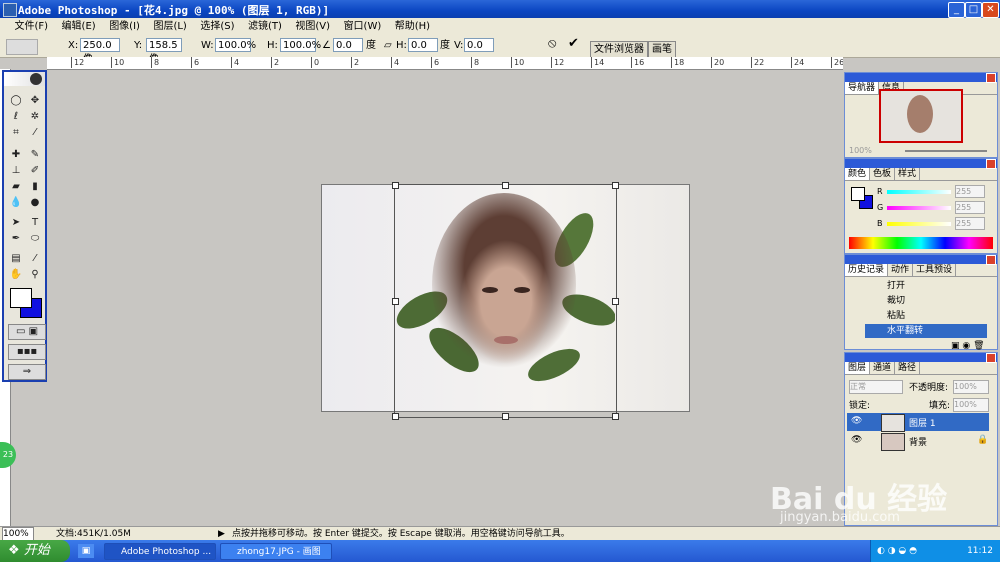 The width and height of the screenshot is (1000, 562). Describe the element at coordinates (395, 185) in the screenshot. I see `handle-top-left` at that location.